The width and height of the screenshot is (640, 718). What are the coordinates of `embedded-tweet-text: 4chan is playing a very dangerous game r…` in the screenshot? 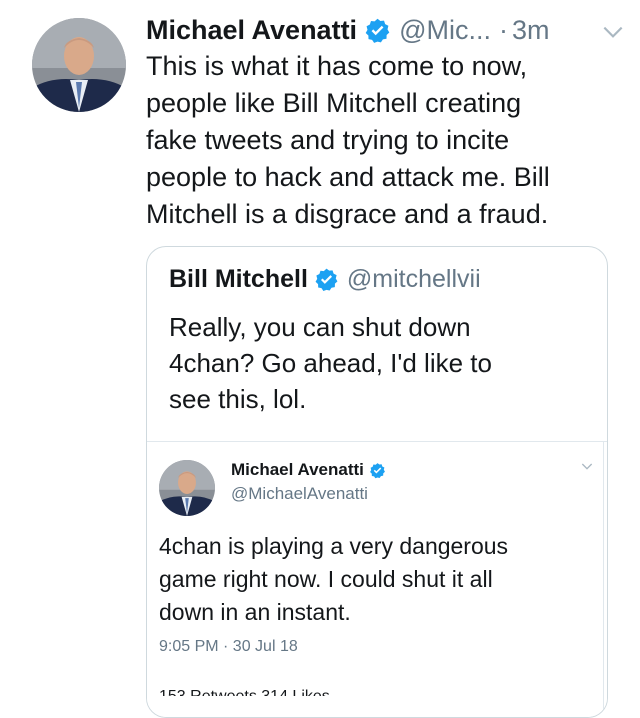 It's located at (334, 579).